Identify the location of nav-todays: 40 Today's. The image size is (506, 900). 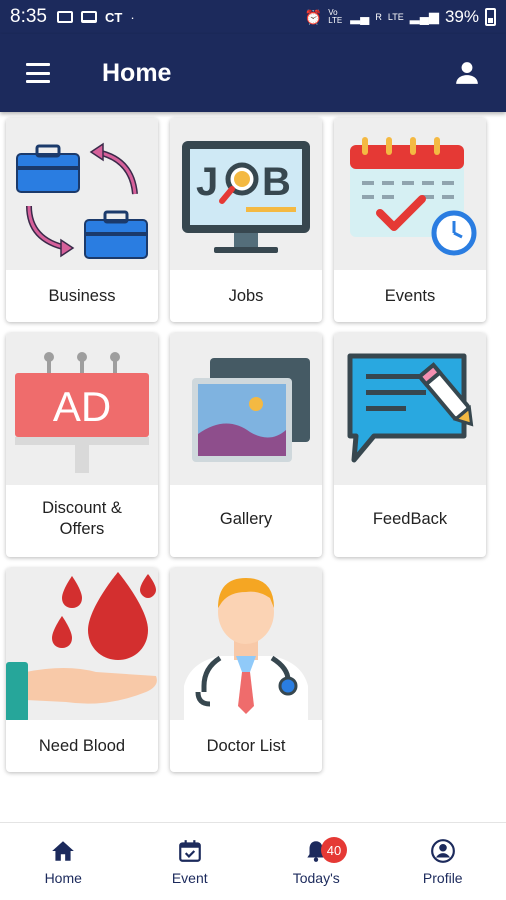
(316, 861).